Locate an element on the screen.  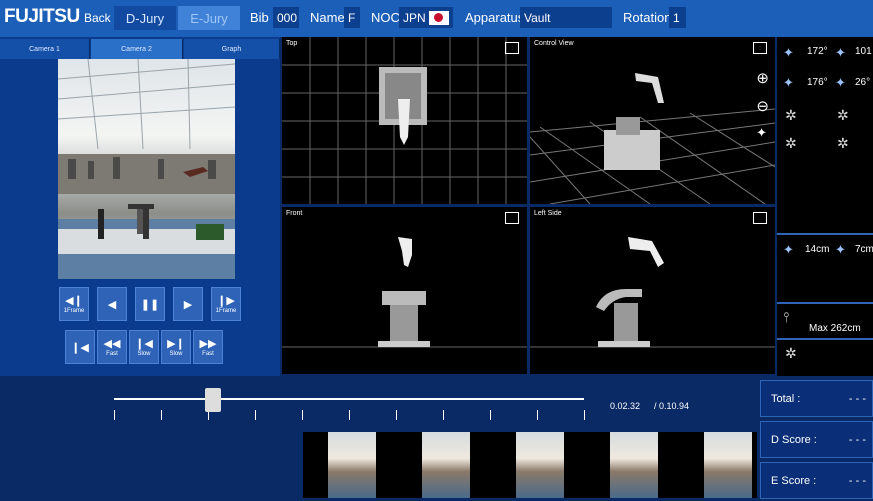
tab-camera-1: Camera 1 is located at coordinates (45, 49).